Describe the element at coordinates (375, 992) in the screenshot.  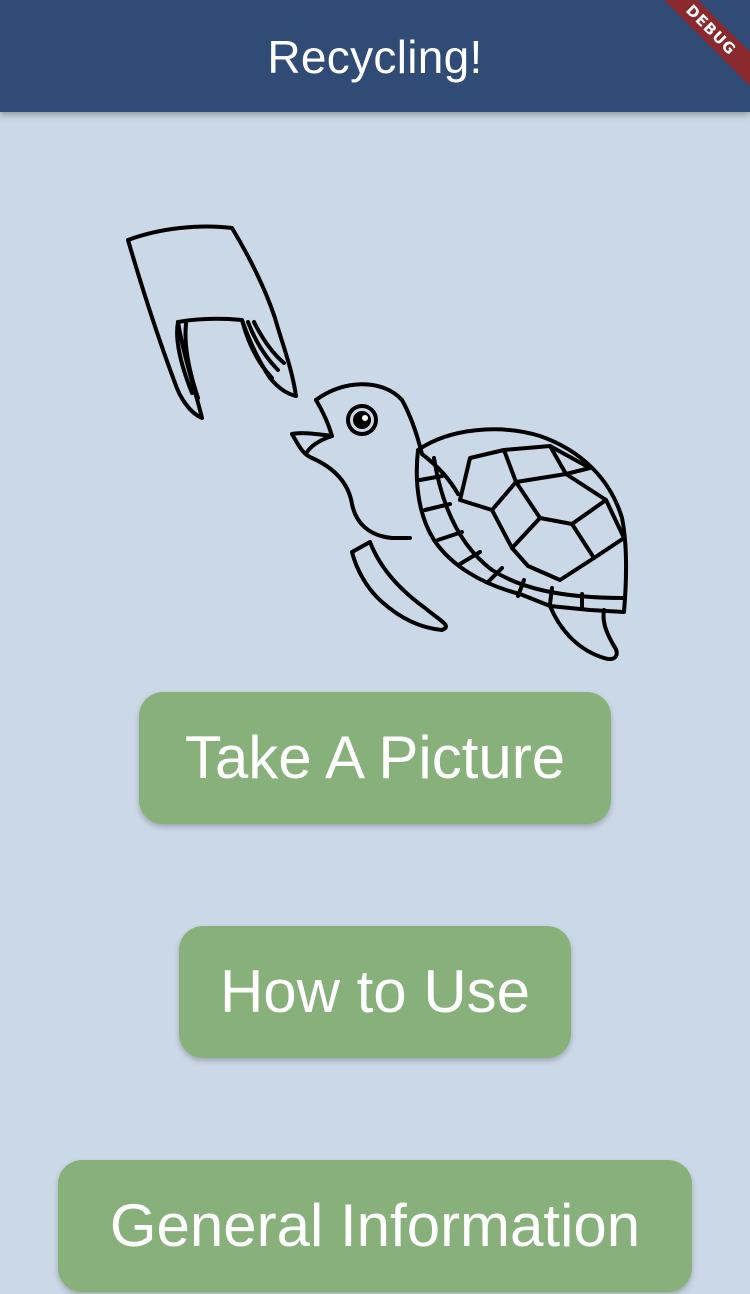
I see `how-to-use-button: How to Use` at that location.